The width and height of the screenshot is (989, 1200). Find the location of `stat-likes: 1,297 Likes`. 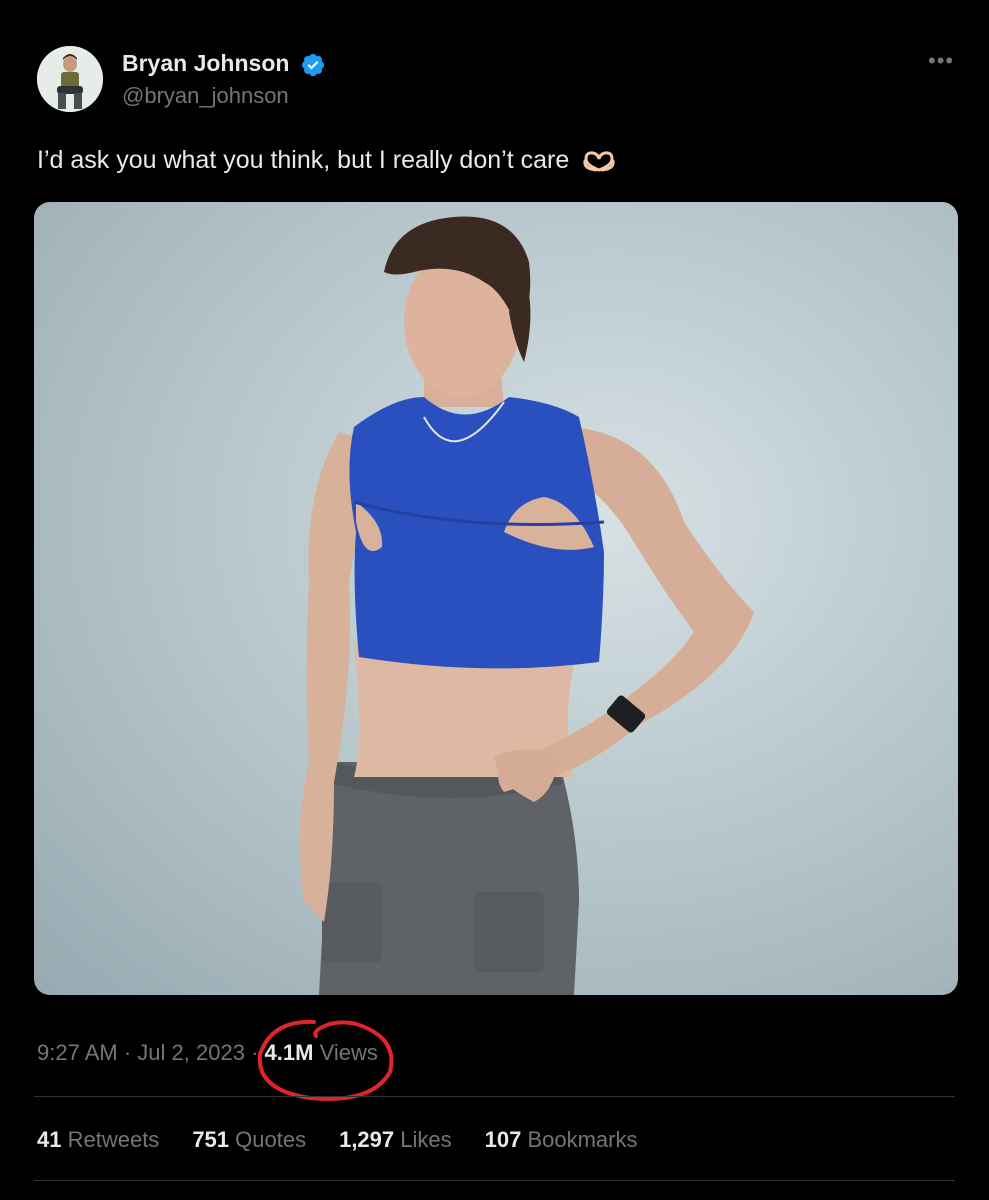

stat-likes: 1,297 Likes is located at coordinates (395, 1140).